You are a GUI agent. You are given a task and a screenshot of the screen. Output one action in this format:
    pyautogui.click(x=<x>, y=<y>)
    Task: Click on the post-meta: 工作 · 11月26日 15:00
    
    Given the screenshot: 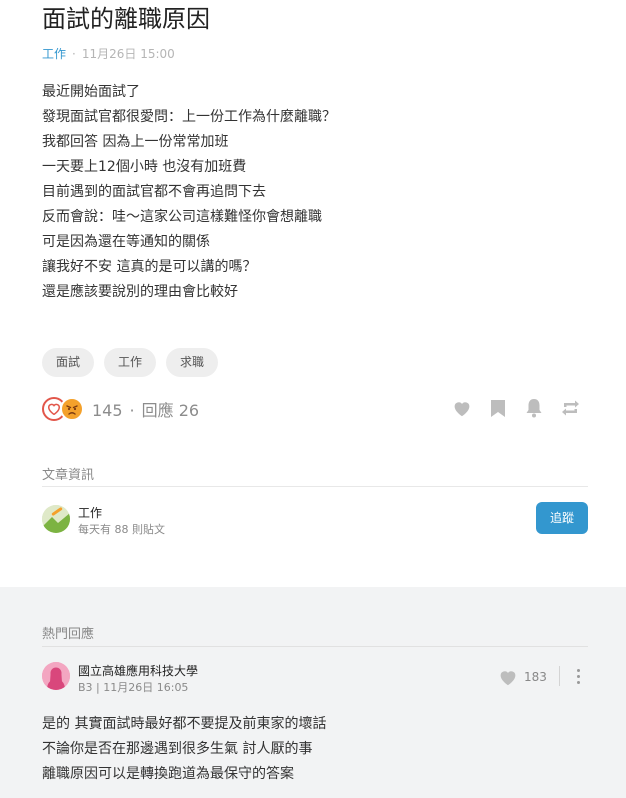 What is the action you would take?
    pyautogui.click(x=108, y=54)
    